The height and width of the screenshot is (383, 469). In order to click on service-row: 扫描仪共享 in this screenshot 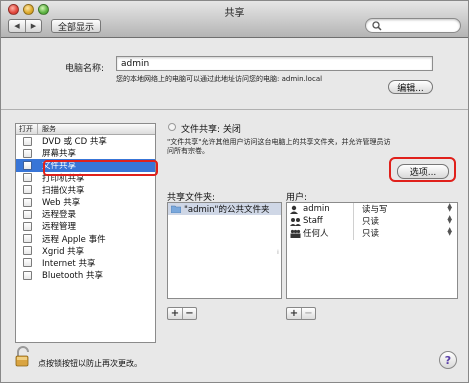, I will do `click(85, 190)`.